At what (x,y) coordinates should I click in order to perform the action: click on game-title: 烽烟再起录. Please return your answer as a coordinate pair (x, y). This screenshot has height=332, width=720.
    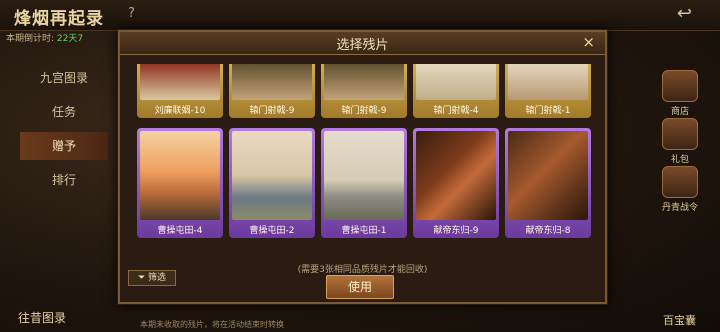
    Looking at the image, I should click on (59, 19).